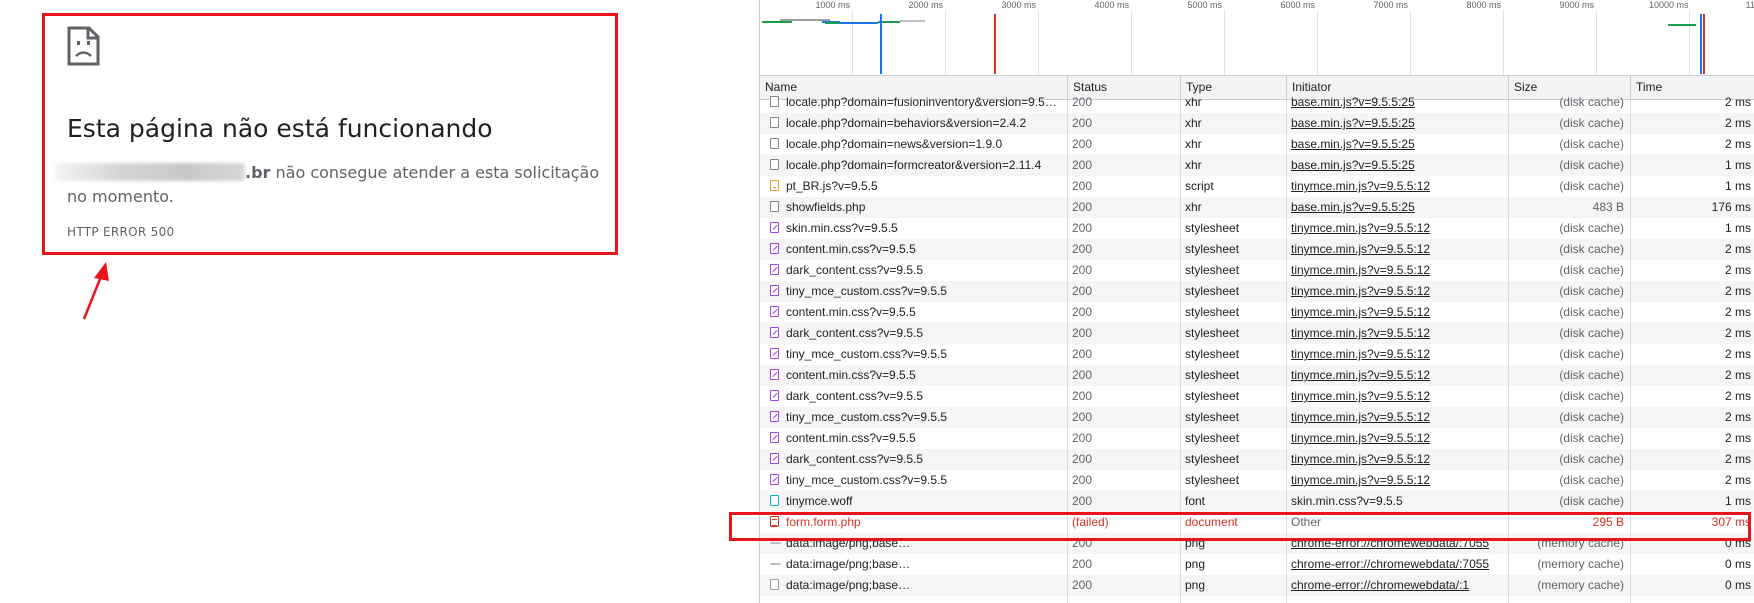 This screenshot has height=603, width=1754. I want to click on request-name: showfields.php, so click(826, 207).